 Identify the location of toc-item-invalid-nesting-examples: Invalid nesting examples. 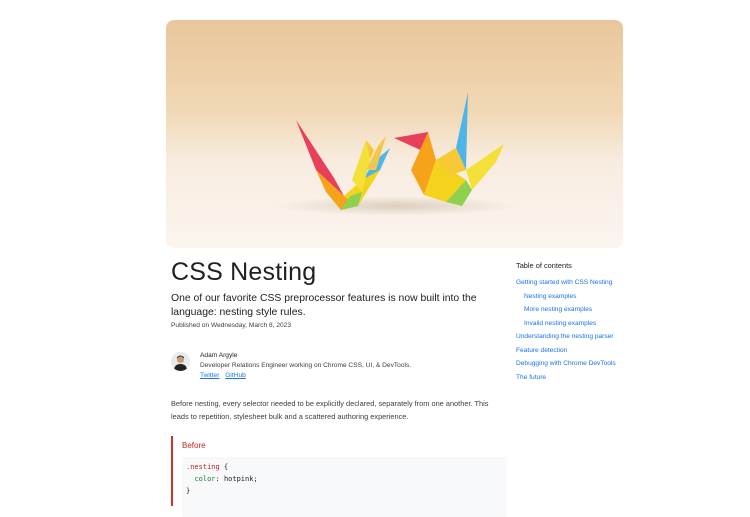
(585, 324).